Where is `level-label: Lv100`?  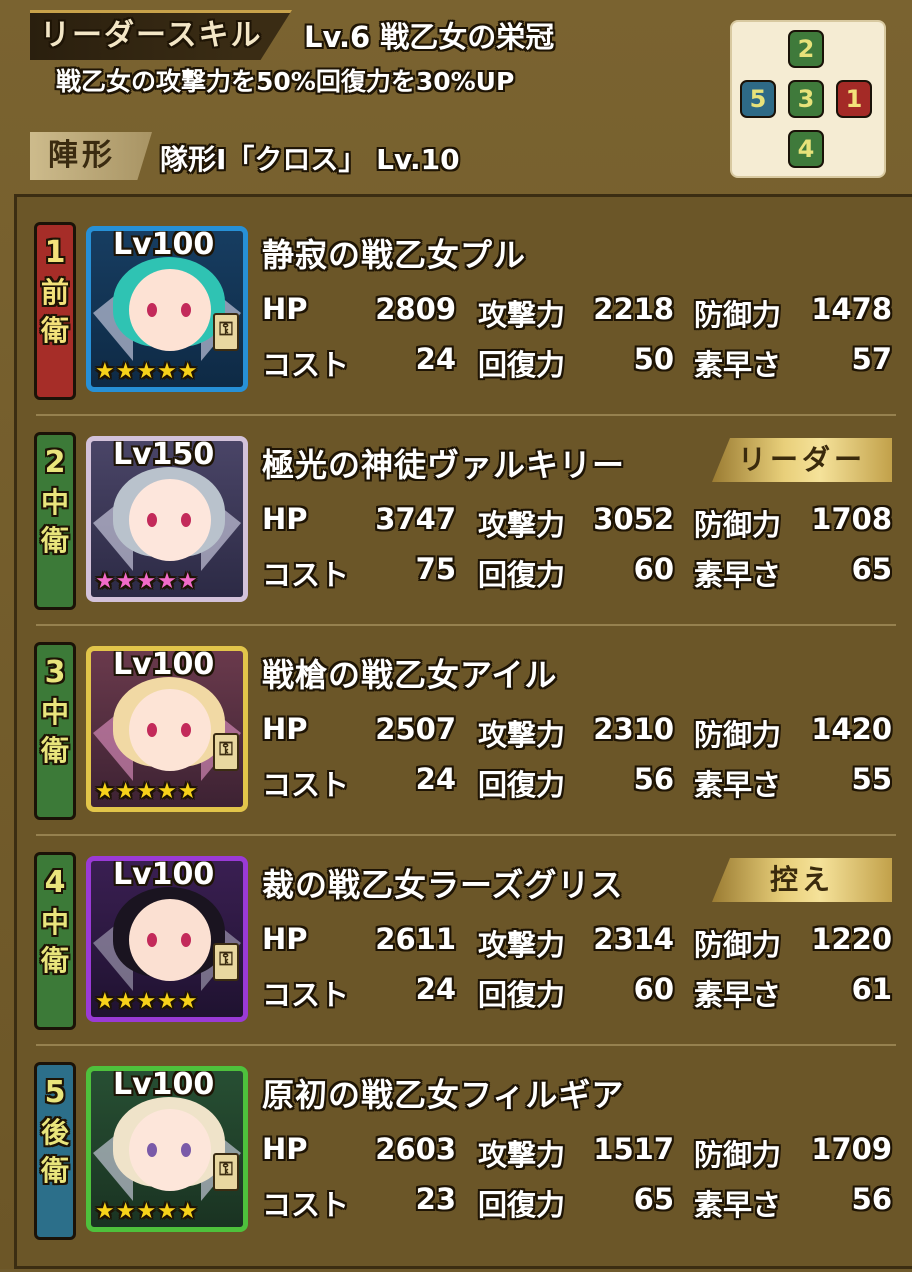 level-label: Lv100 is located at coordinates (164, 1084).